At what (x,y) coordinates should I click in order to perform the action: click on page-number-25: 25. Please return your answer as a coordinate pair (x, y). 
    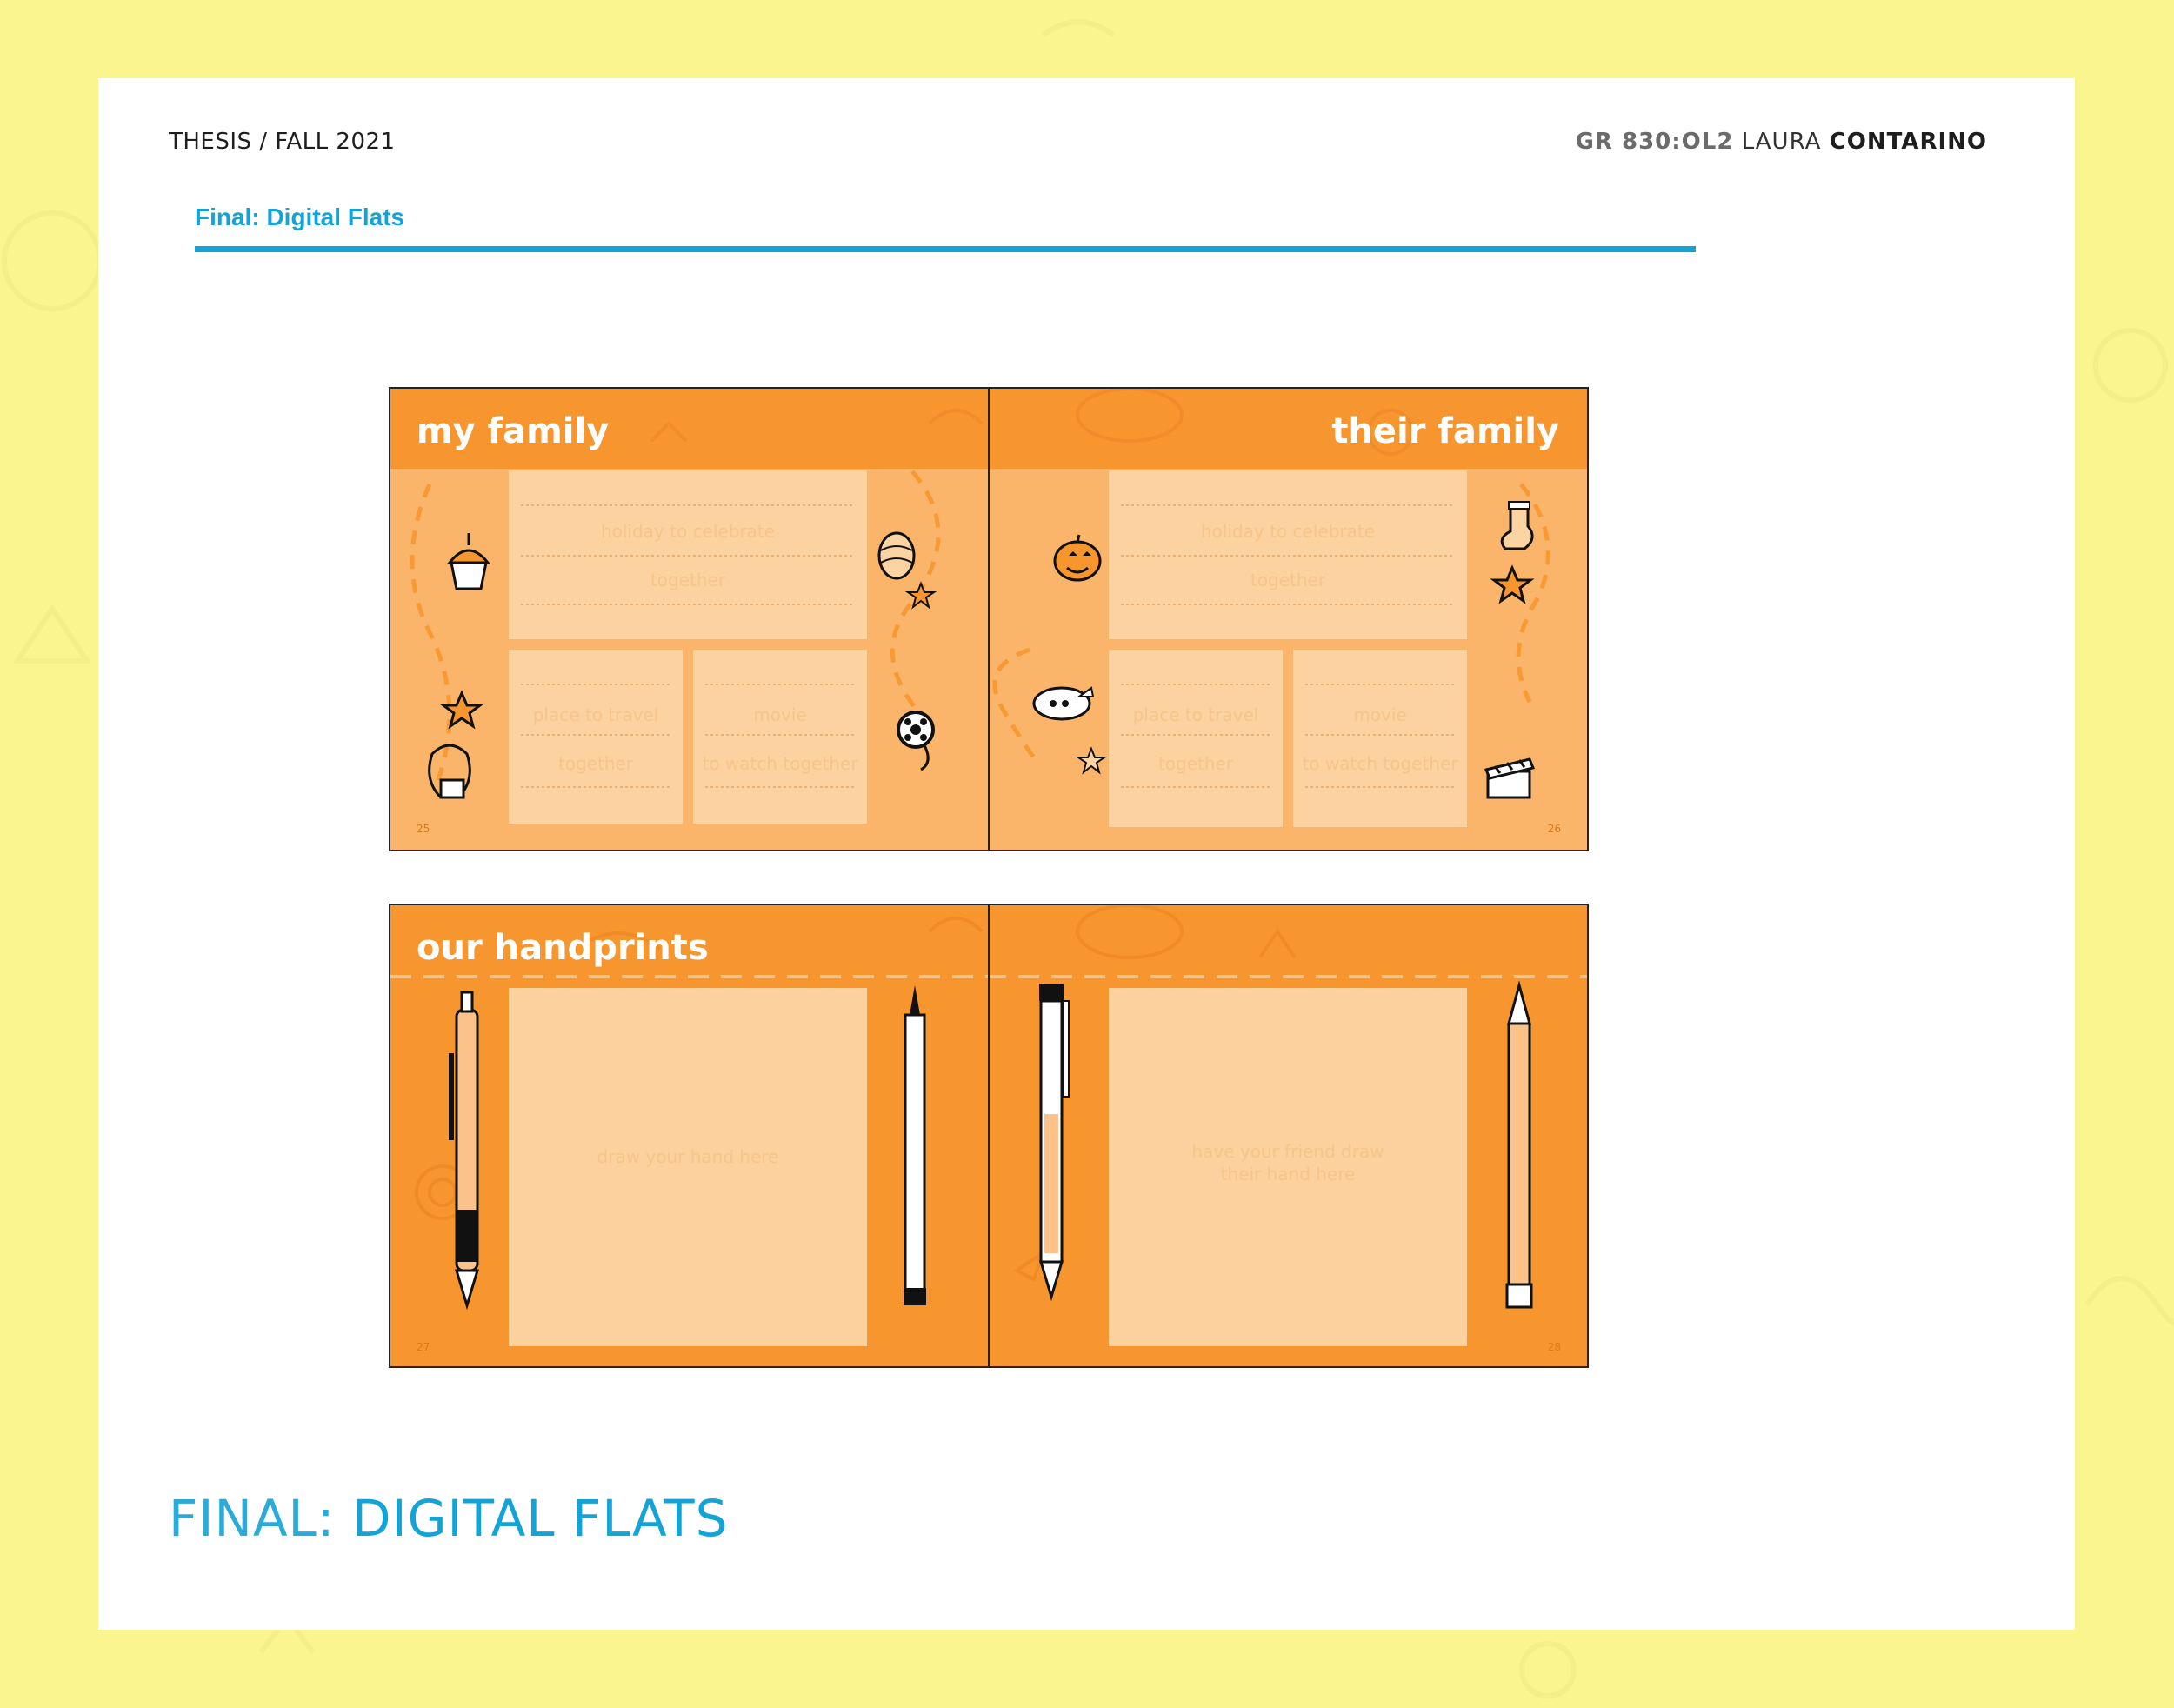
    Looking at the image, I should click on (423, 829).